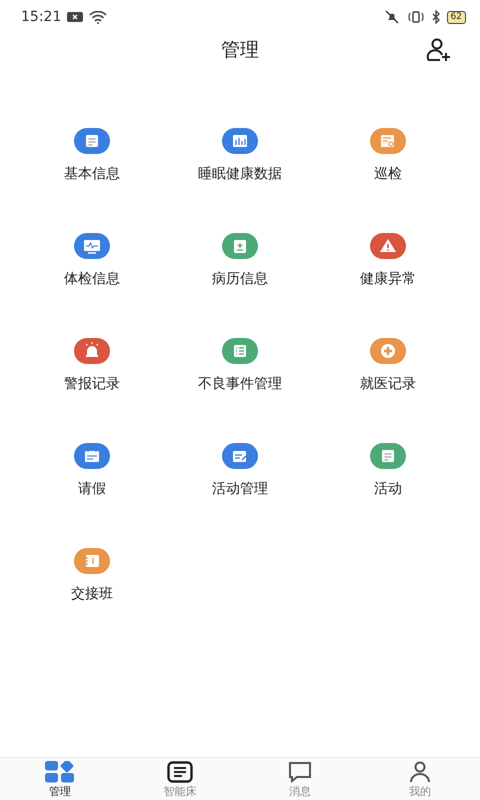  What do you see at coordinates (92, 174) in the screenshot?
I see `menu-label: 基本信息` at bounding box center [92, 174].